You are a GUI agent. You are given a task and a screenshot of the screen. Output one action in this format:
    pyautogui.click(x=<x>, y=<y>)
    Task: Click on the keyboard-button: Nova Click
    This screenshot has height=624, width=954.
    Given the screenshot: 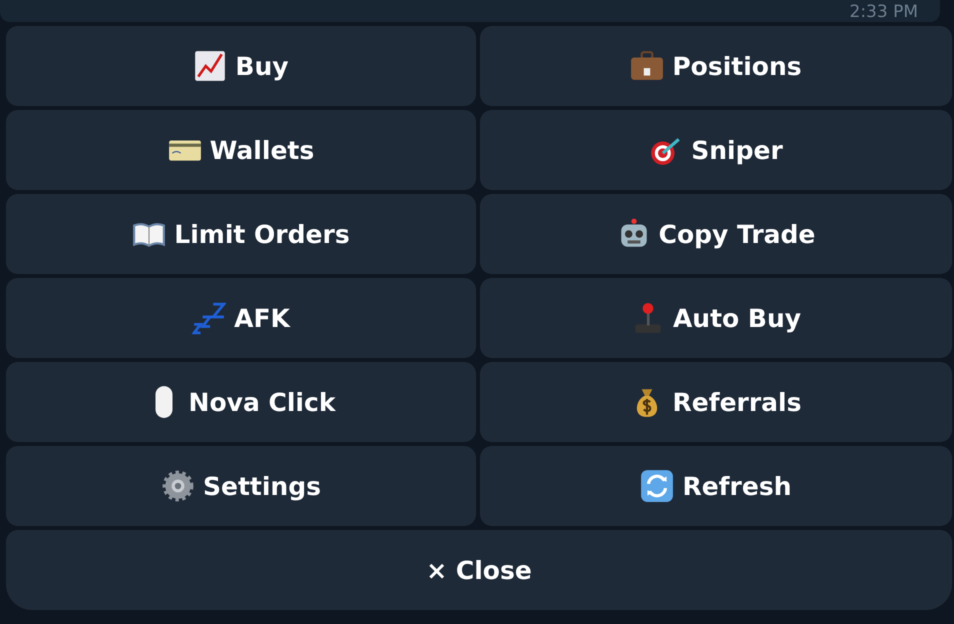 What is the action you would take?
    pyautogui.click(x=241, y=402)
    